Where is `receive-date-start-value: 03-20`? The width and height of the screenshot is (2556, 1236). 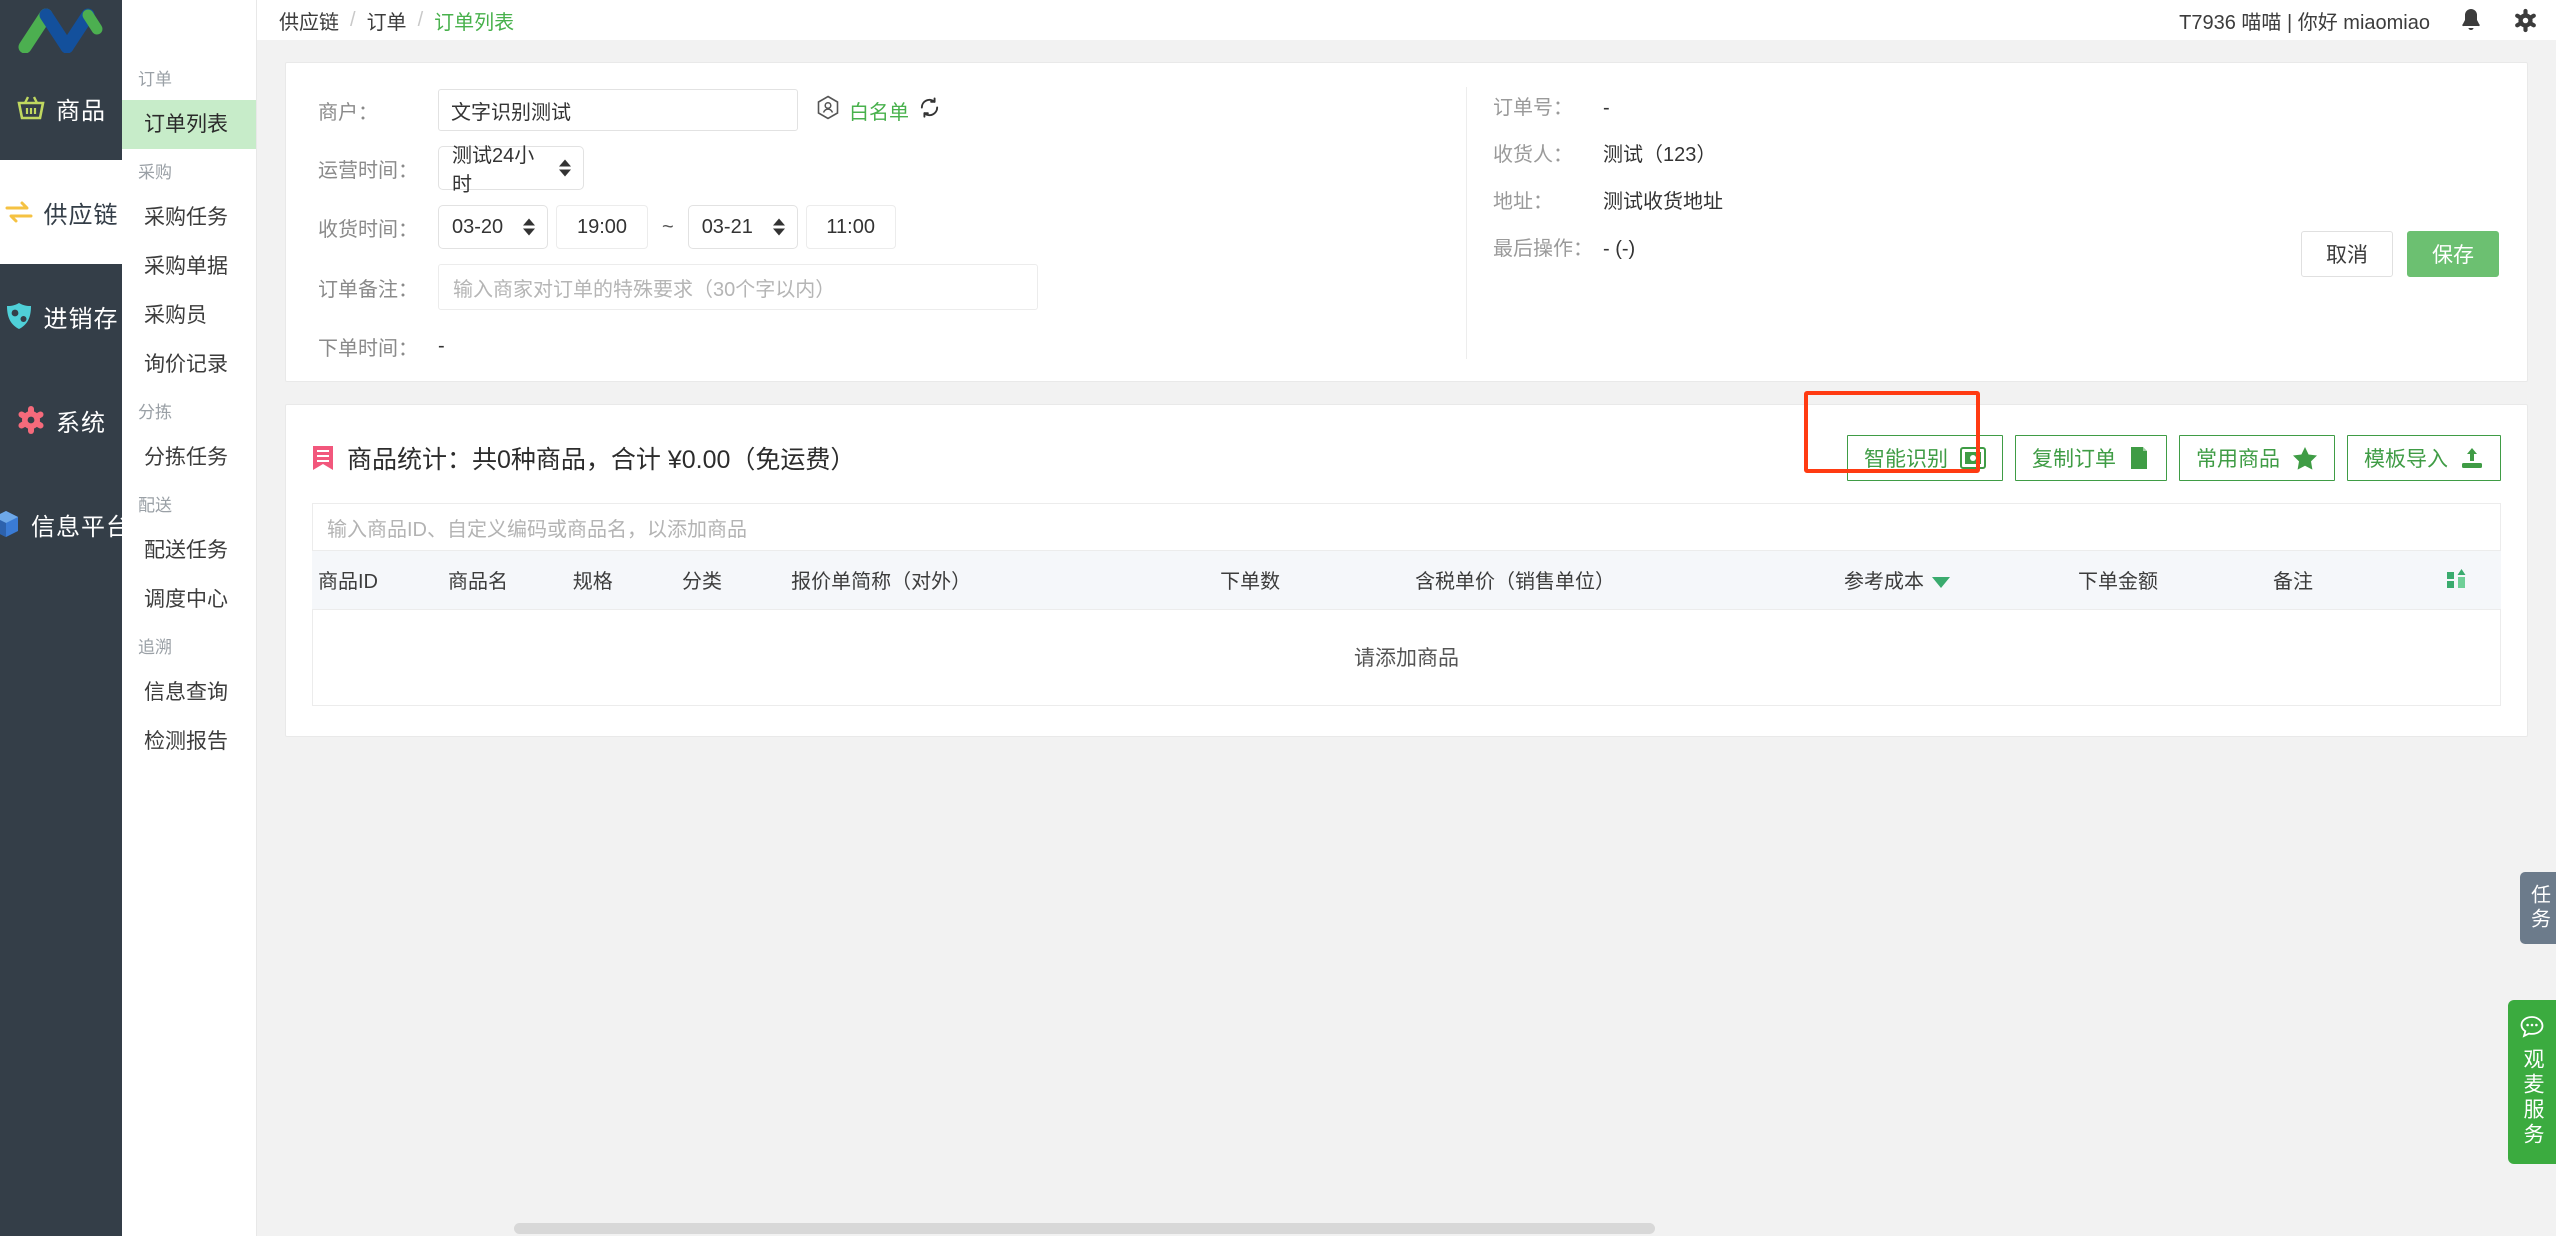
receive-date-start-value: 03-20 is located at coordinates (478, 226).